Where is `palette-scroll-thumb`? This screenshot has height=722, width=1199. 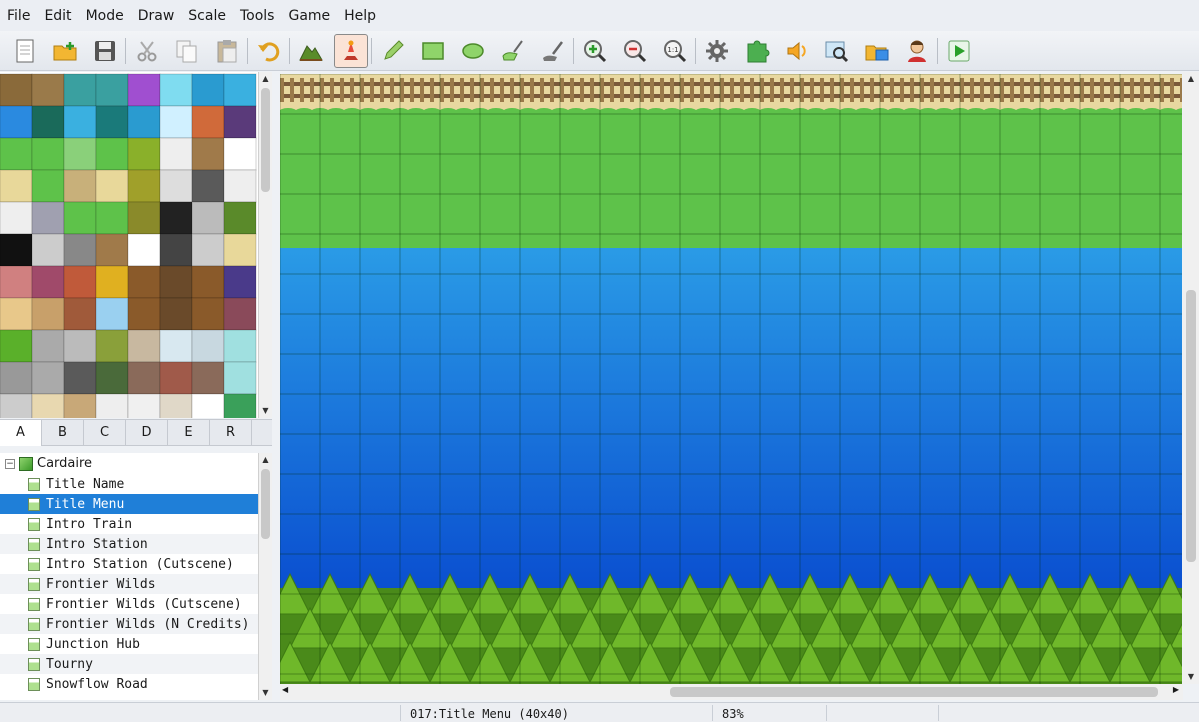 palette-scroll-thumb is located at coordinates (265, 140).